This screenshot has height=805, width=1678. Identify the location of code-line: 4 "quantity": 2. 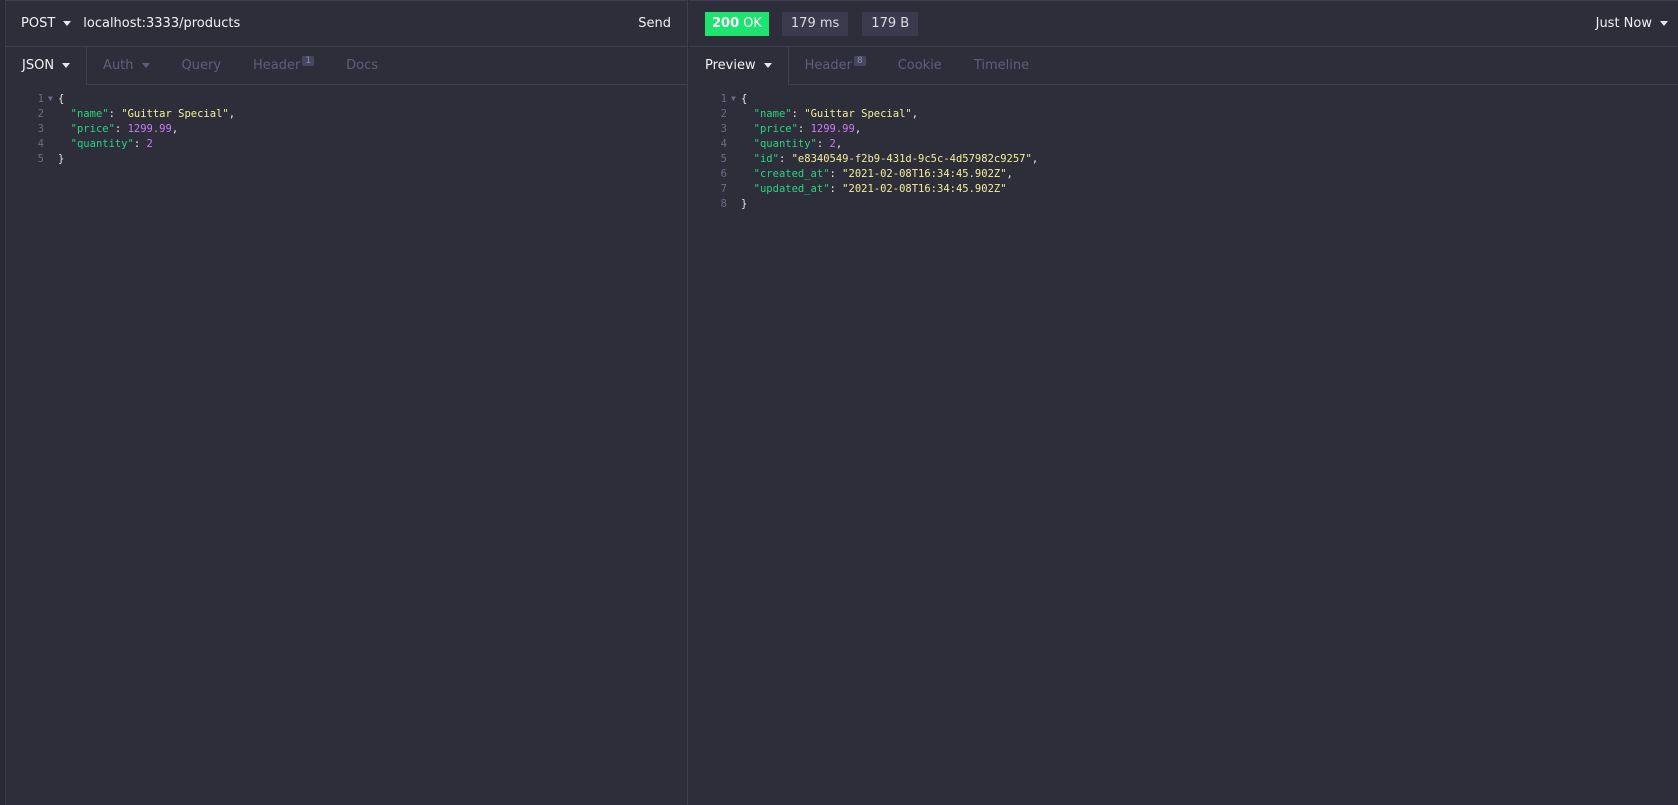
(346, 143).